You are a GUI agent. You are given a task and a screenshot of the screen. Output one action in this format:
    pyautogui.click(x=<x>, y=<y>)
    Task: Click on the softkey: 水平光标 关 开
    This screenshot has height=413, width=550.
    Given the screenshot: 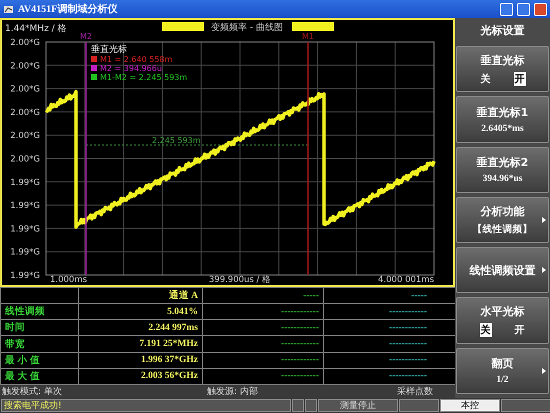 What is the action you would take?
    pyautogui.click(x=502, y=320)
    